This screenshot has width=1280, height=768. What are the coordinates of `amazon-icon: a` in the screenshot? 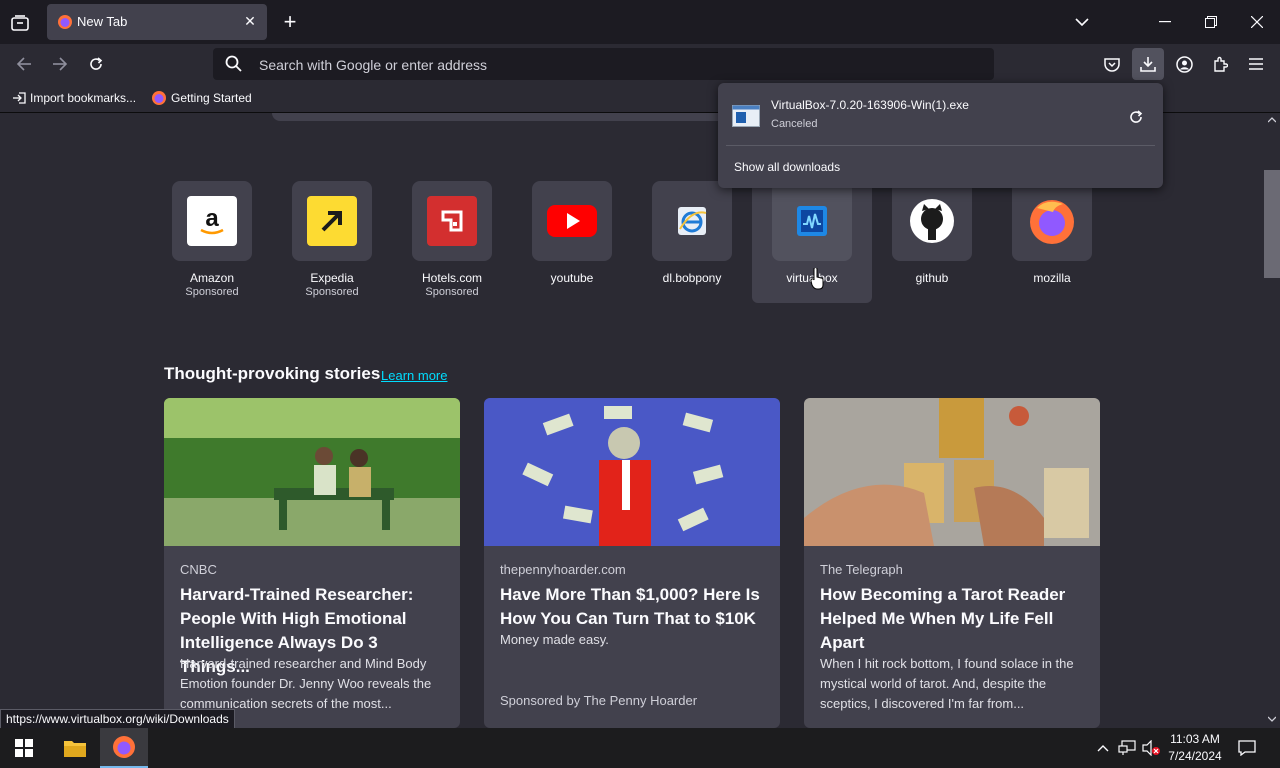 It's located at (212, 221).